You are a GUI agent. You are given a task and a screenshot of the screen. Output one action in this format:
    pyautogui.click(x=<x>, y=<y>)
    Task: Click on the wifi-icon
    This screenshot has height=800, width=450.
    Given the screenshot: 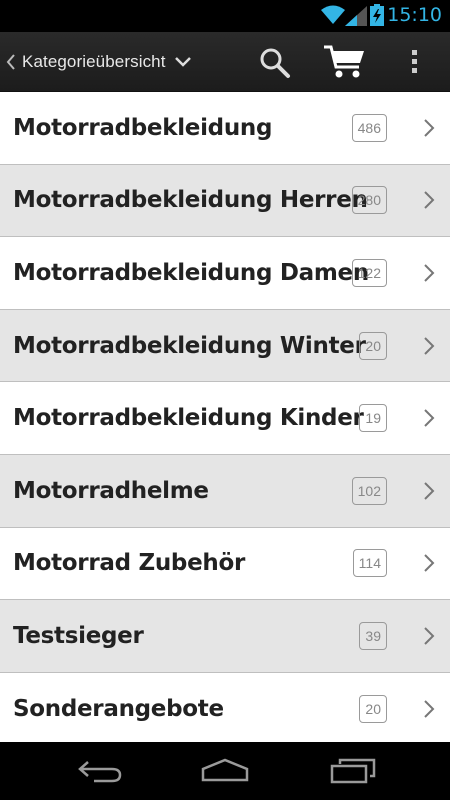 What is the action you would take?
    pyautogui.click(x=333, y=14)
    